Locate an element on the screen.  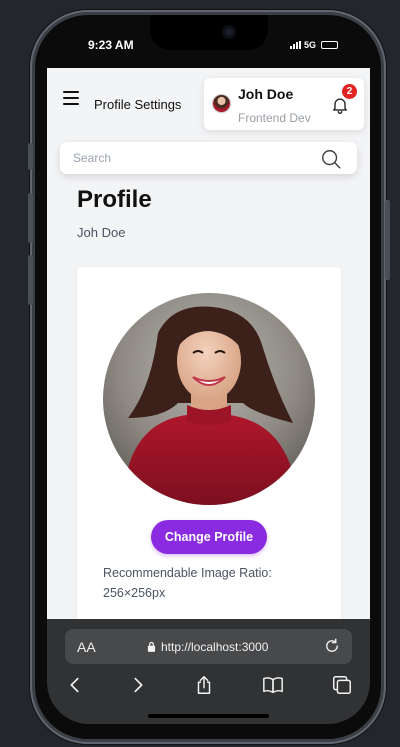
forward-icon is located at coordinates (138, 685).